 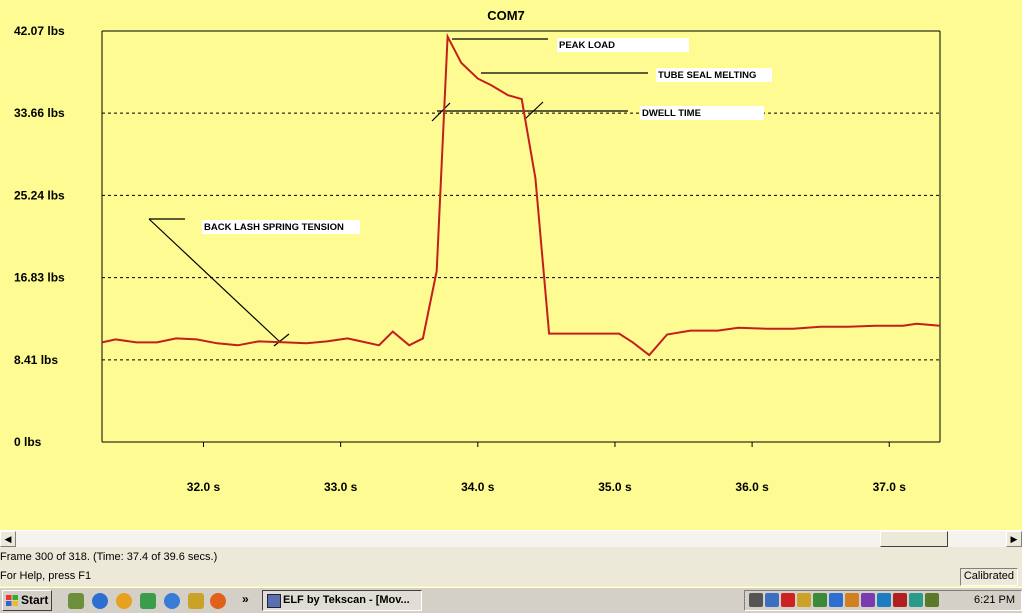 What do you see at coordinates (46, 576) in the screenshot?
I see `help-status-text: For Help, press F1` at bounding box center [46, 576].